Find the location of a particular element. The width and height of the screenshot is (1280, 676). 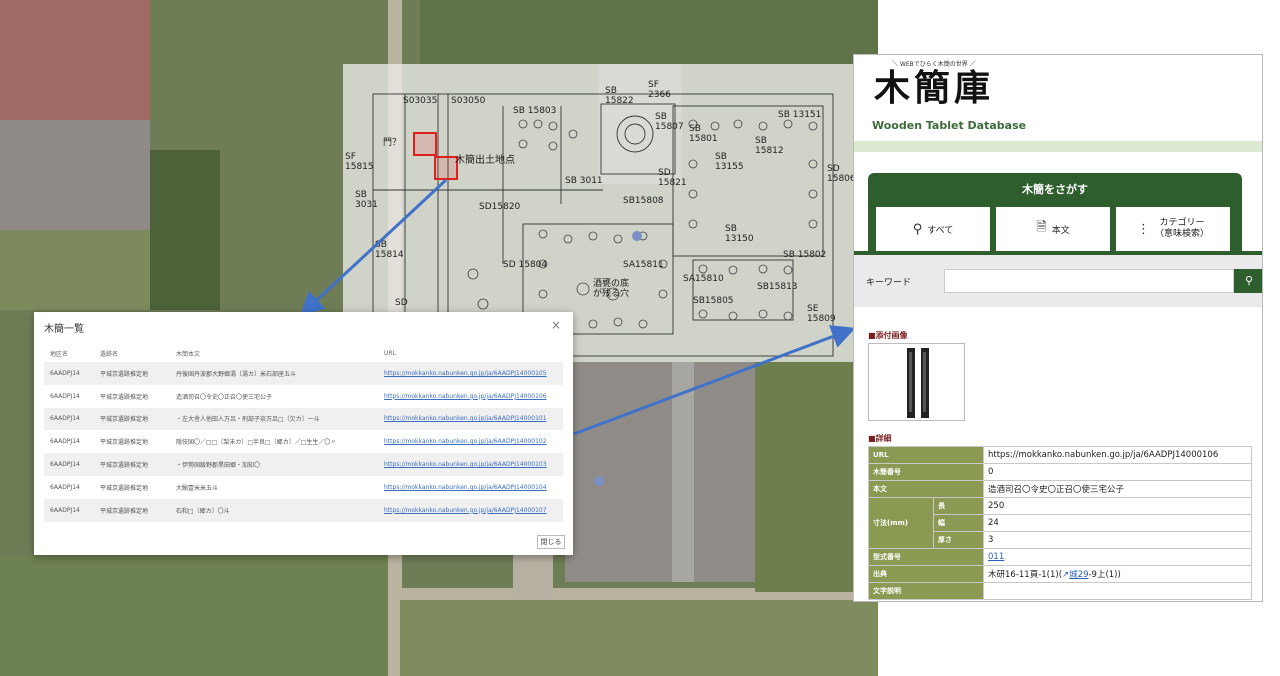

cell-text: 隠伎国〇／□□〔梨未カ〕□半良□〔郷カ〕／□生生／〇〃 is located at coordinates (256, 443).